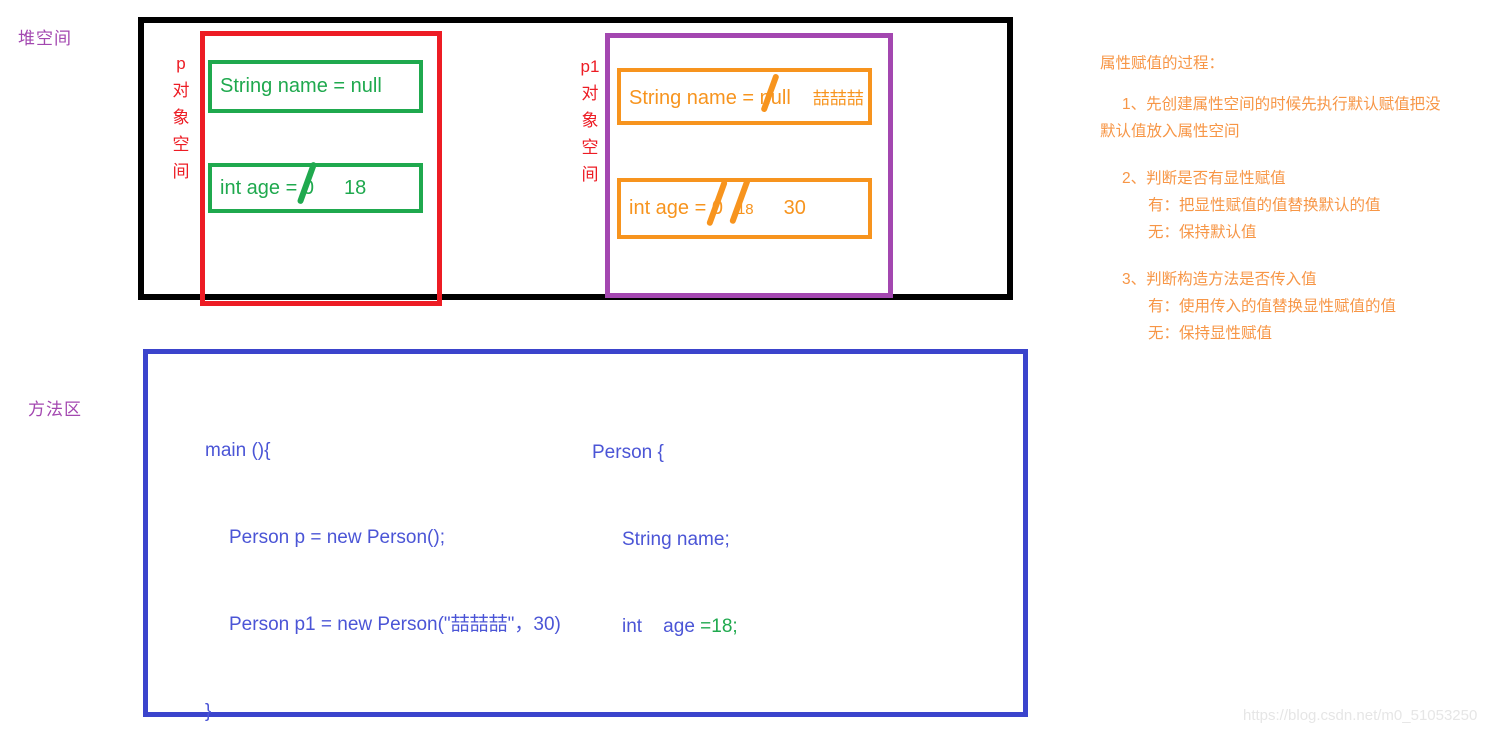  I want to click on heap-space-label: 堆空间, so click(45, 38).